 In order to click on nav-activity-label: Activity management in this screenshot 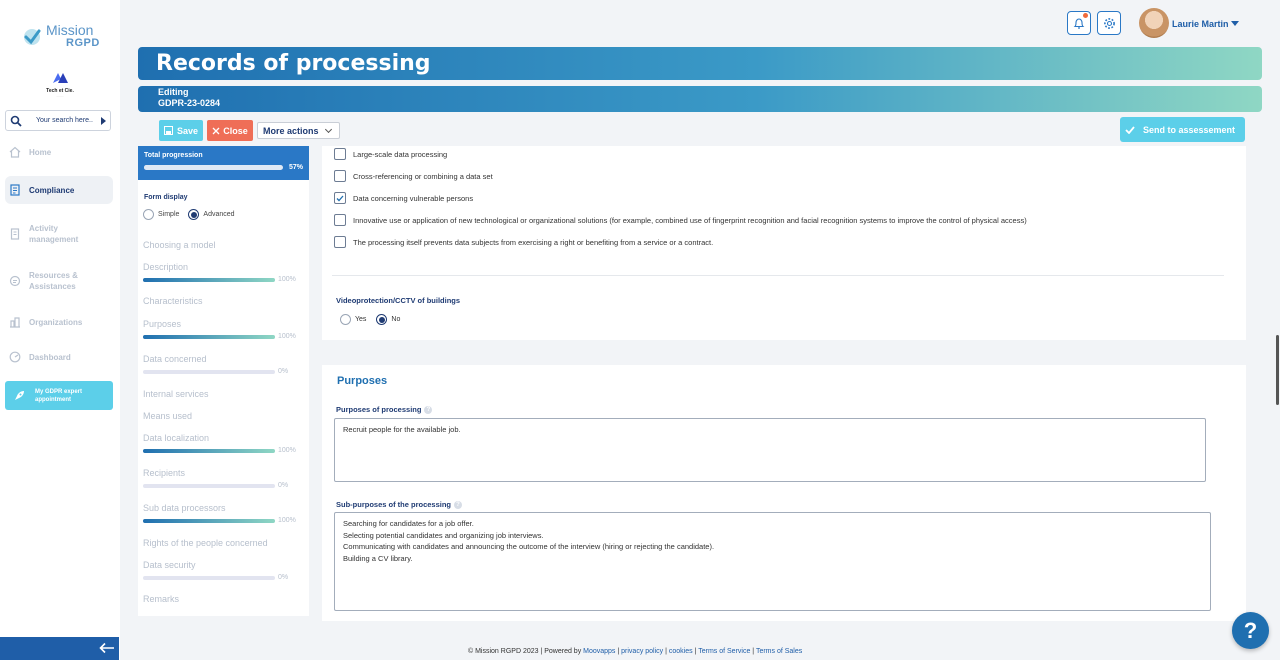, I will do `click(54, 234)`.